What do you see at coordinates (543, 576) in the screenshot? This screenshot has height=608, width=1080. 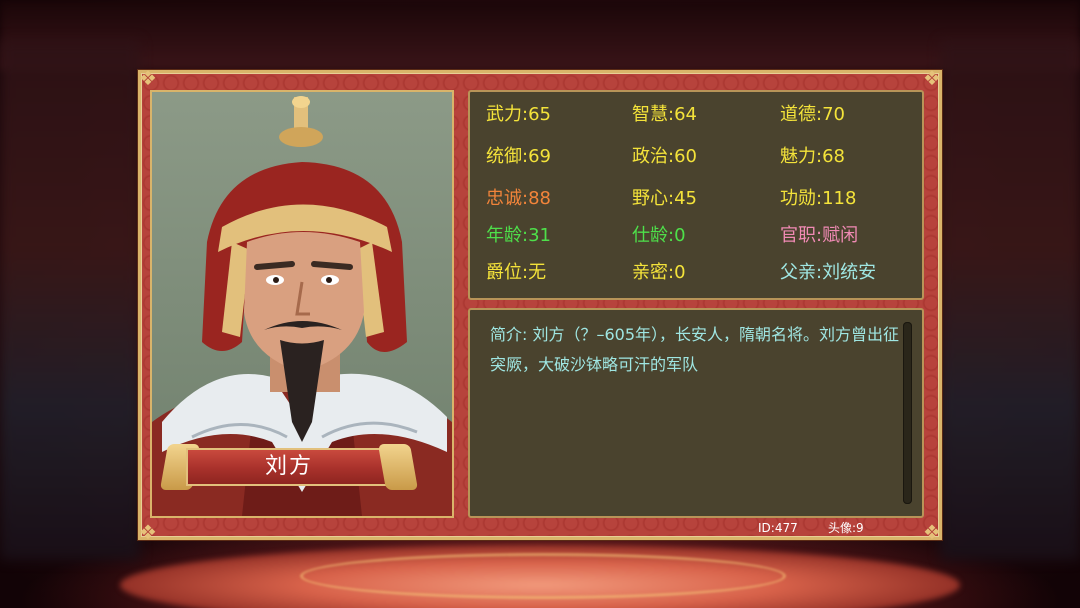 I see `floor-ornament` at bounding box center [543, 576].